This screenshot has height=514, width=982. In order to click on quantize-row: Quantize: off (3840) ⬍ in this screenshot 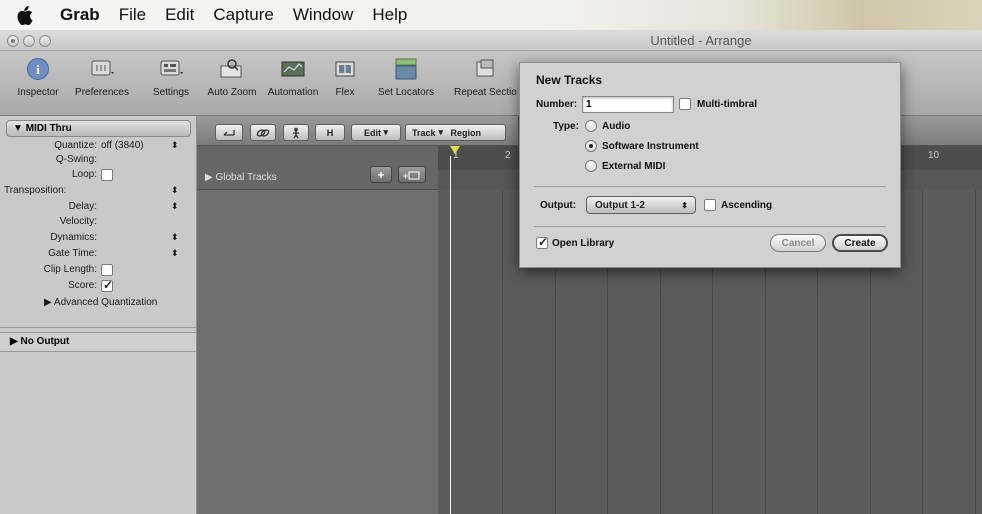, I will do `click(98, 147)`.